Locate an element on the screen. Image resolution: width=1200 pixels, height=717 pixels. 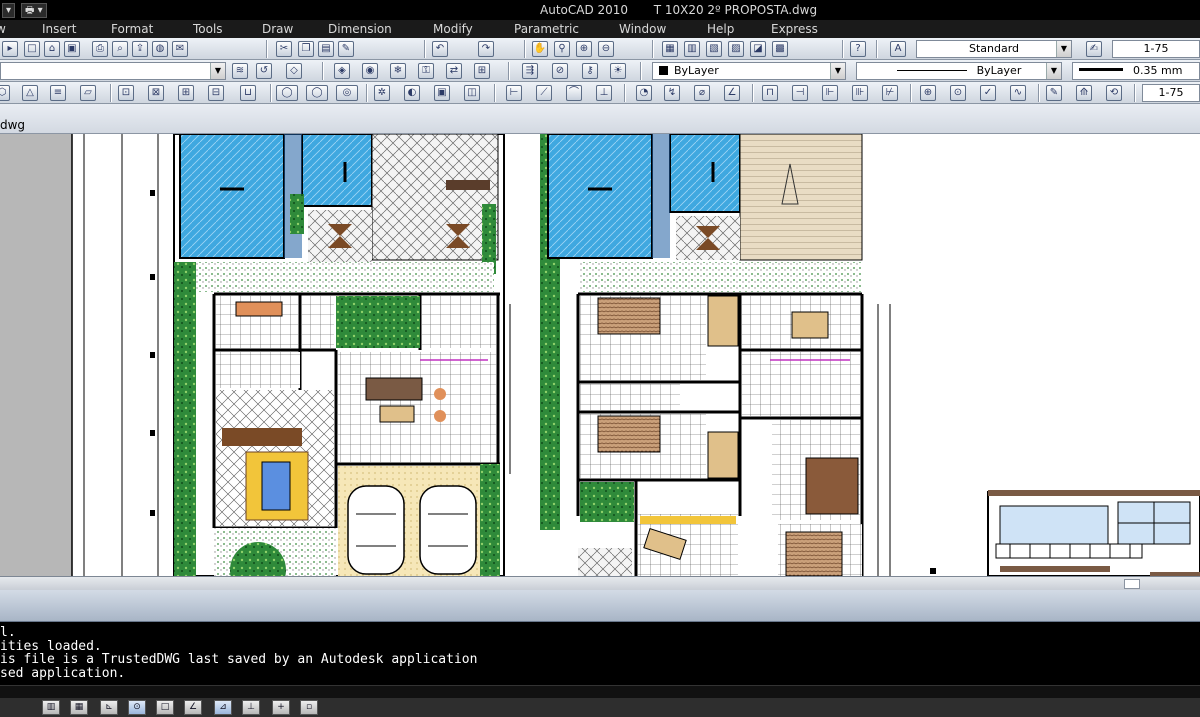
region-icon: △ is located at coordinates (30, 93).